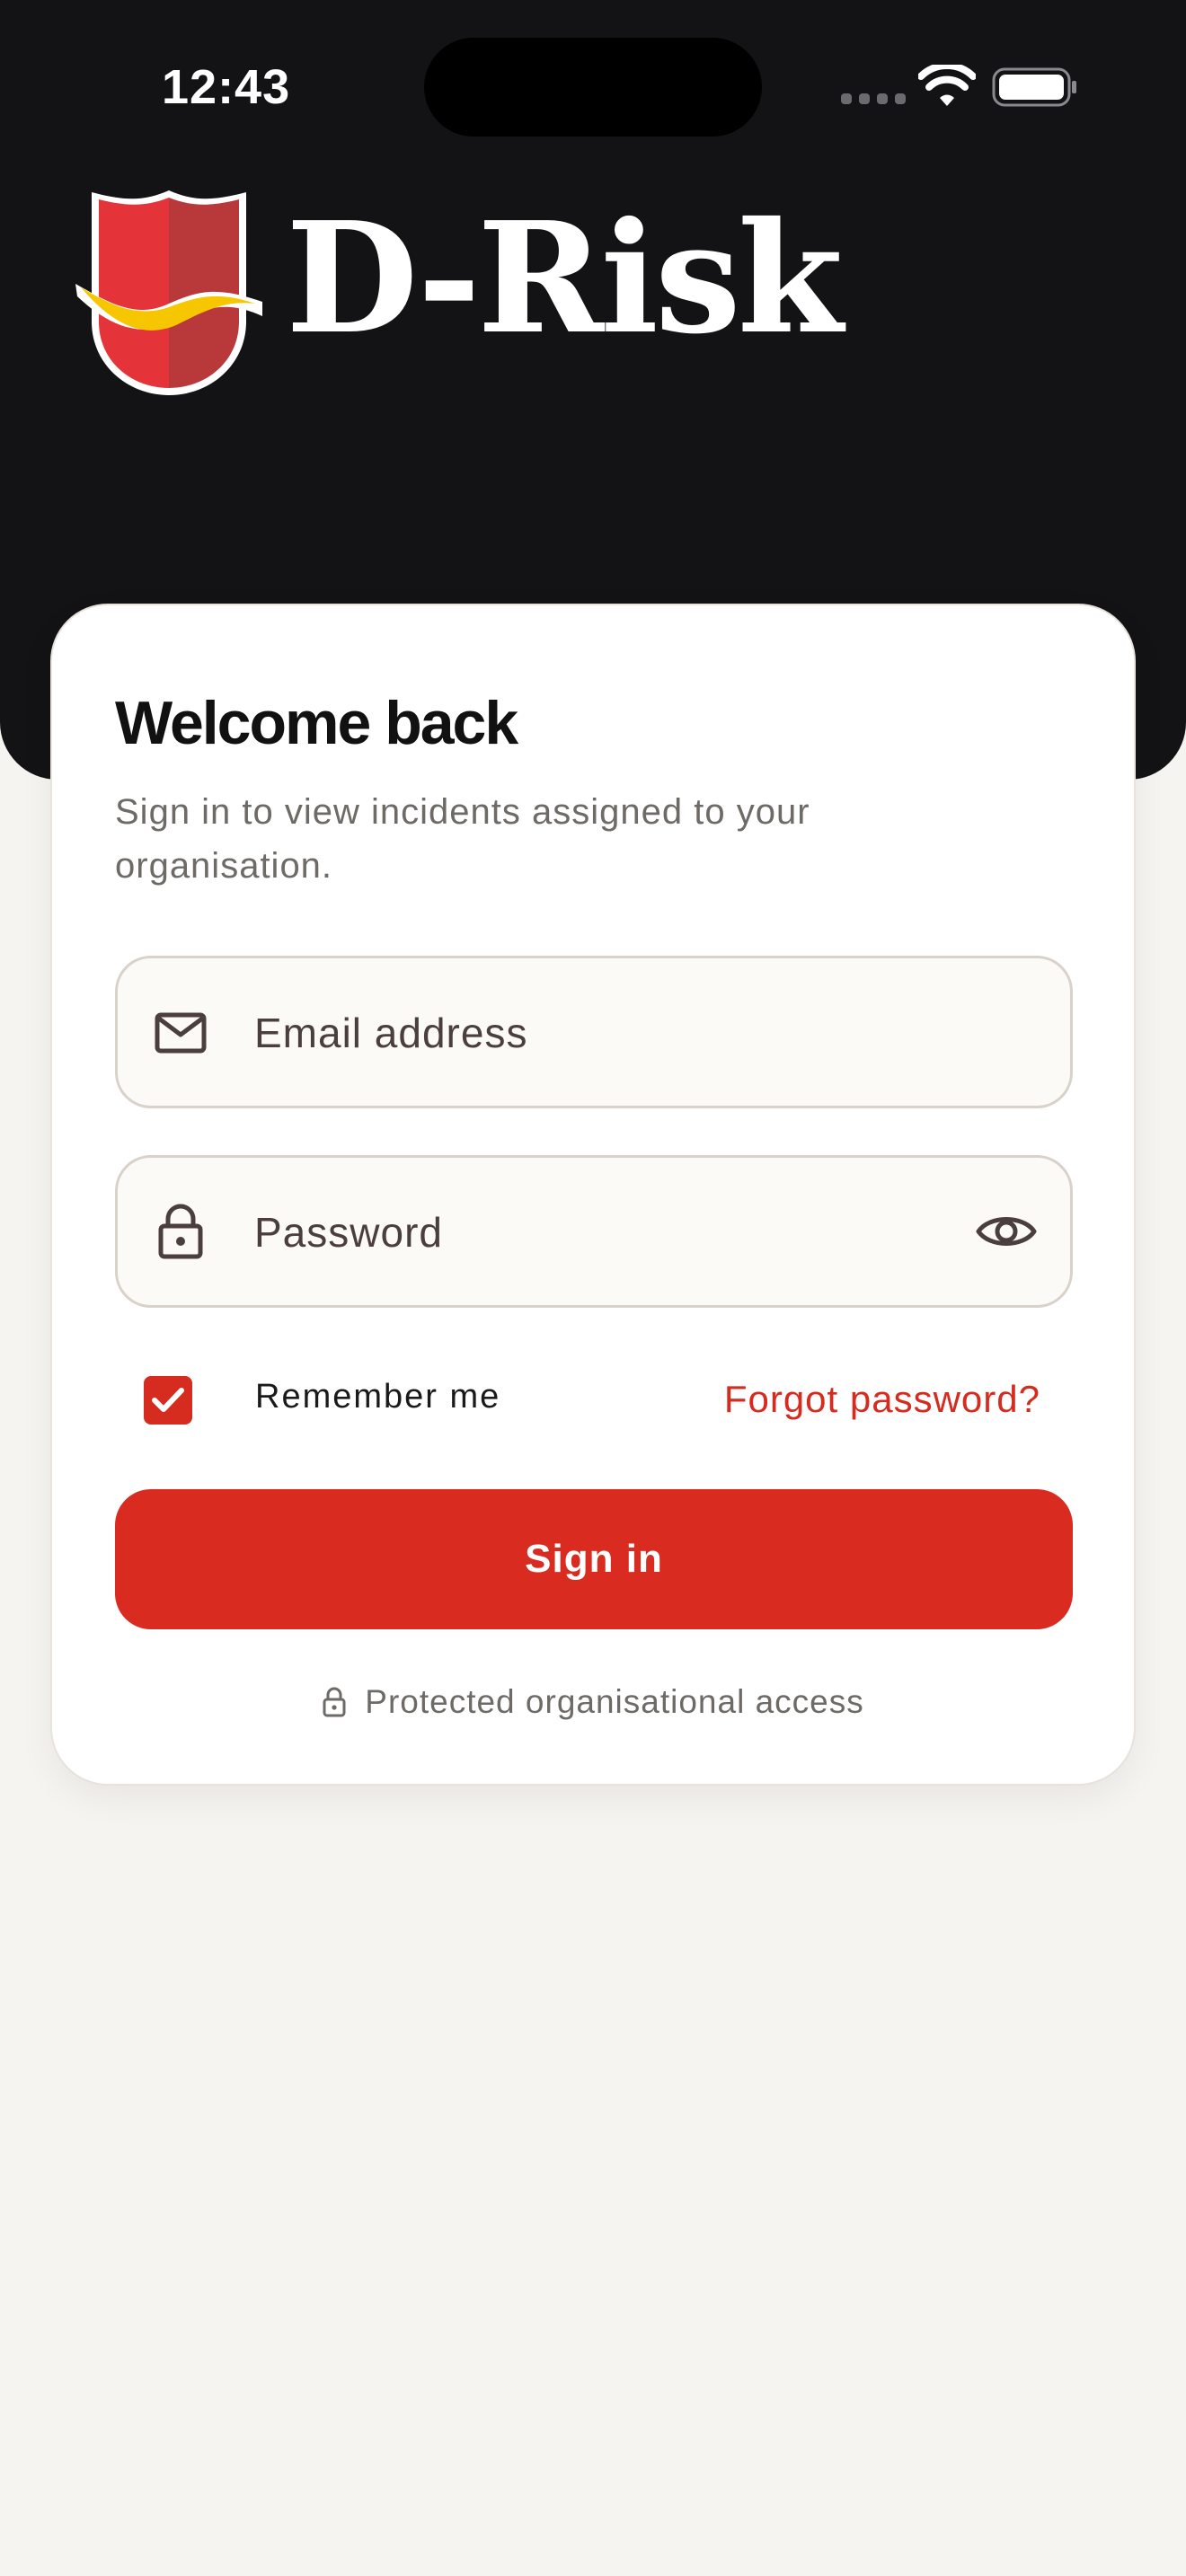  What do you see at coordinates (614, 1701) in the screenshot?
I see `protected-note-text: Protected organisational access` at bounding box center [614, 1701].